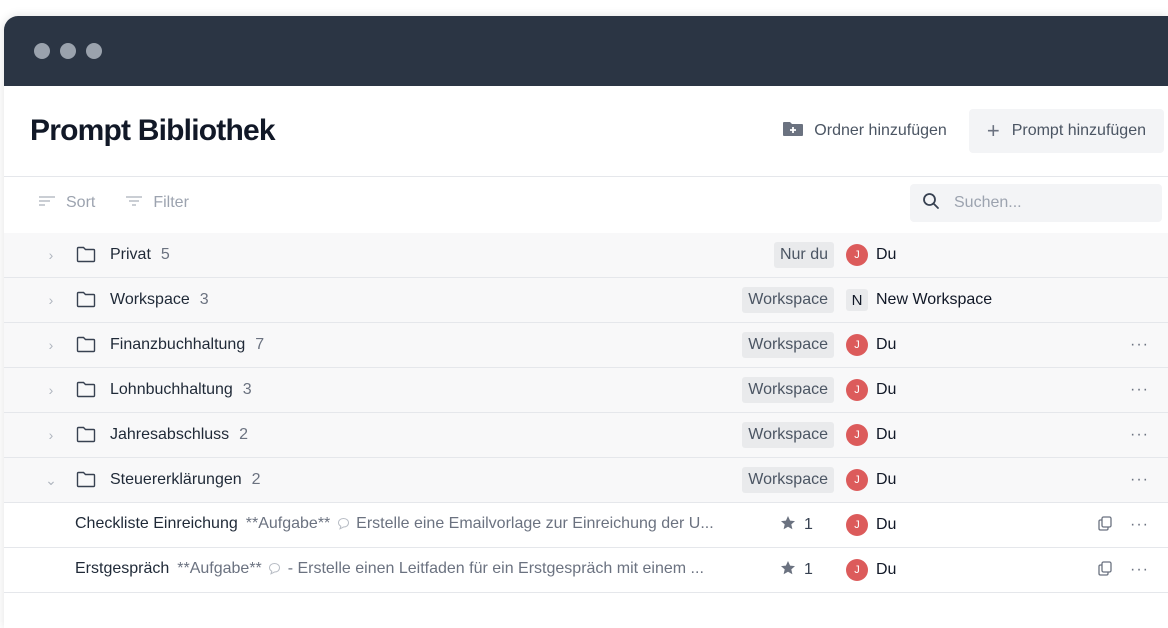  Describe the element at coordinates (185, 479) in the screenshot. I see `folder-name: Steuererklärungen 2` at that location.